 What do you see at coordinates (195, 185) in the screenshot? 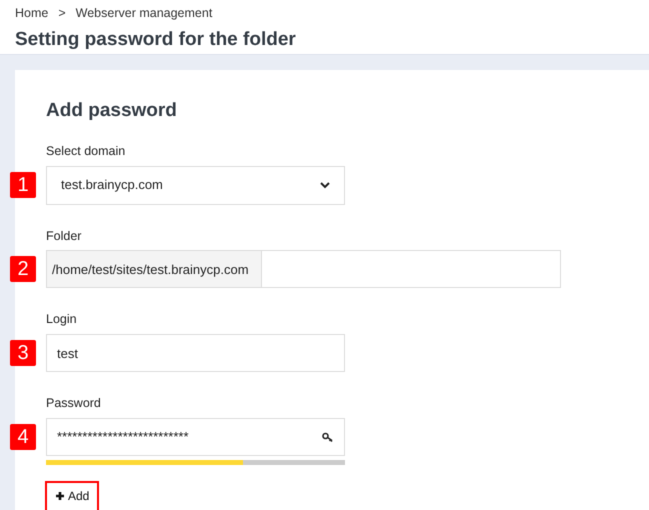
I see `domain-select: test.brainycp.com` at bounding box center [195, 185].